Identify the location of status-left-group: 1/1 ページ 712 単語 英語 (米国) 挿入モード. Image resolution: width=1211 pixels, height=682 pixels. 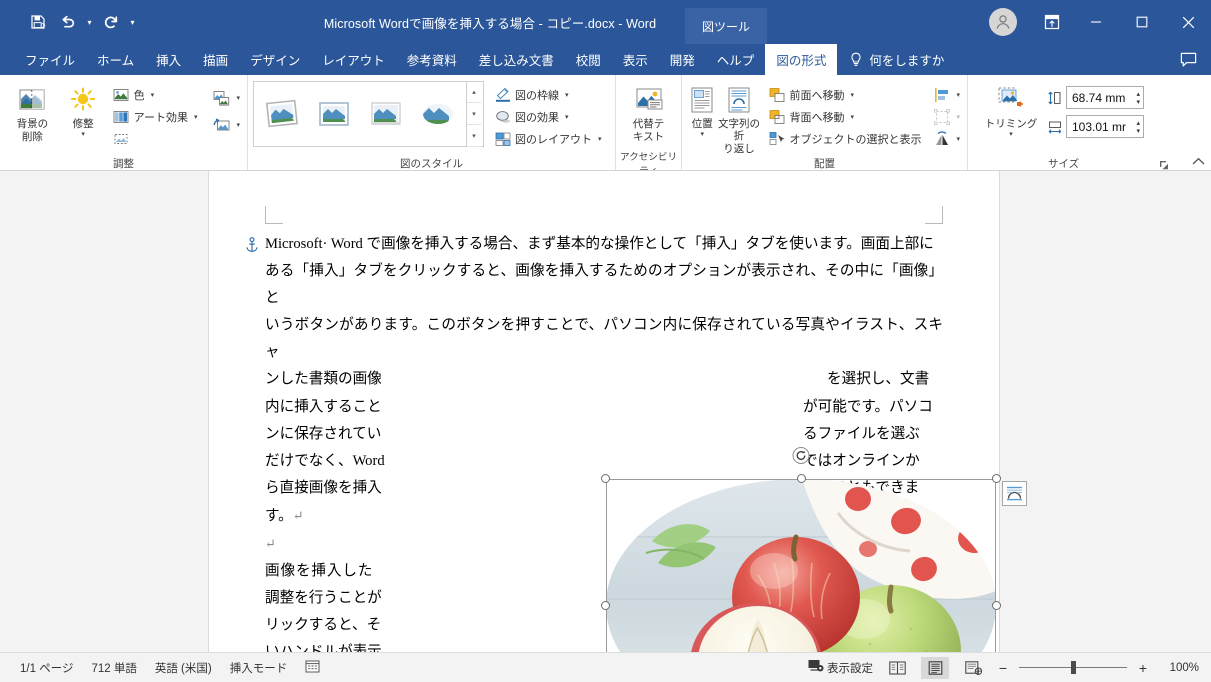
(170, 668).